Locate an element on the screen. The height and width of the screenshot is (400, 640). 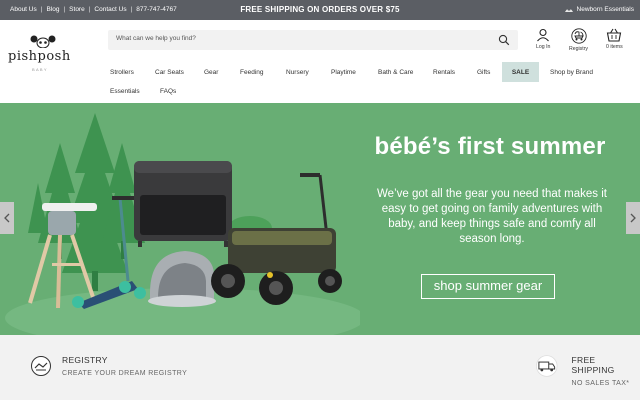
carousel-next-button is located at coordinates (633, 218).